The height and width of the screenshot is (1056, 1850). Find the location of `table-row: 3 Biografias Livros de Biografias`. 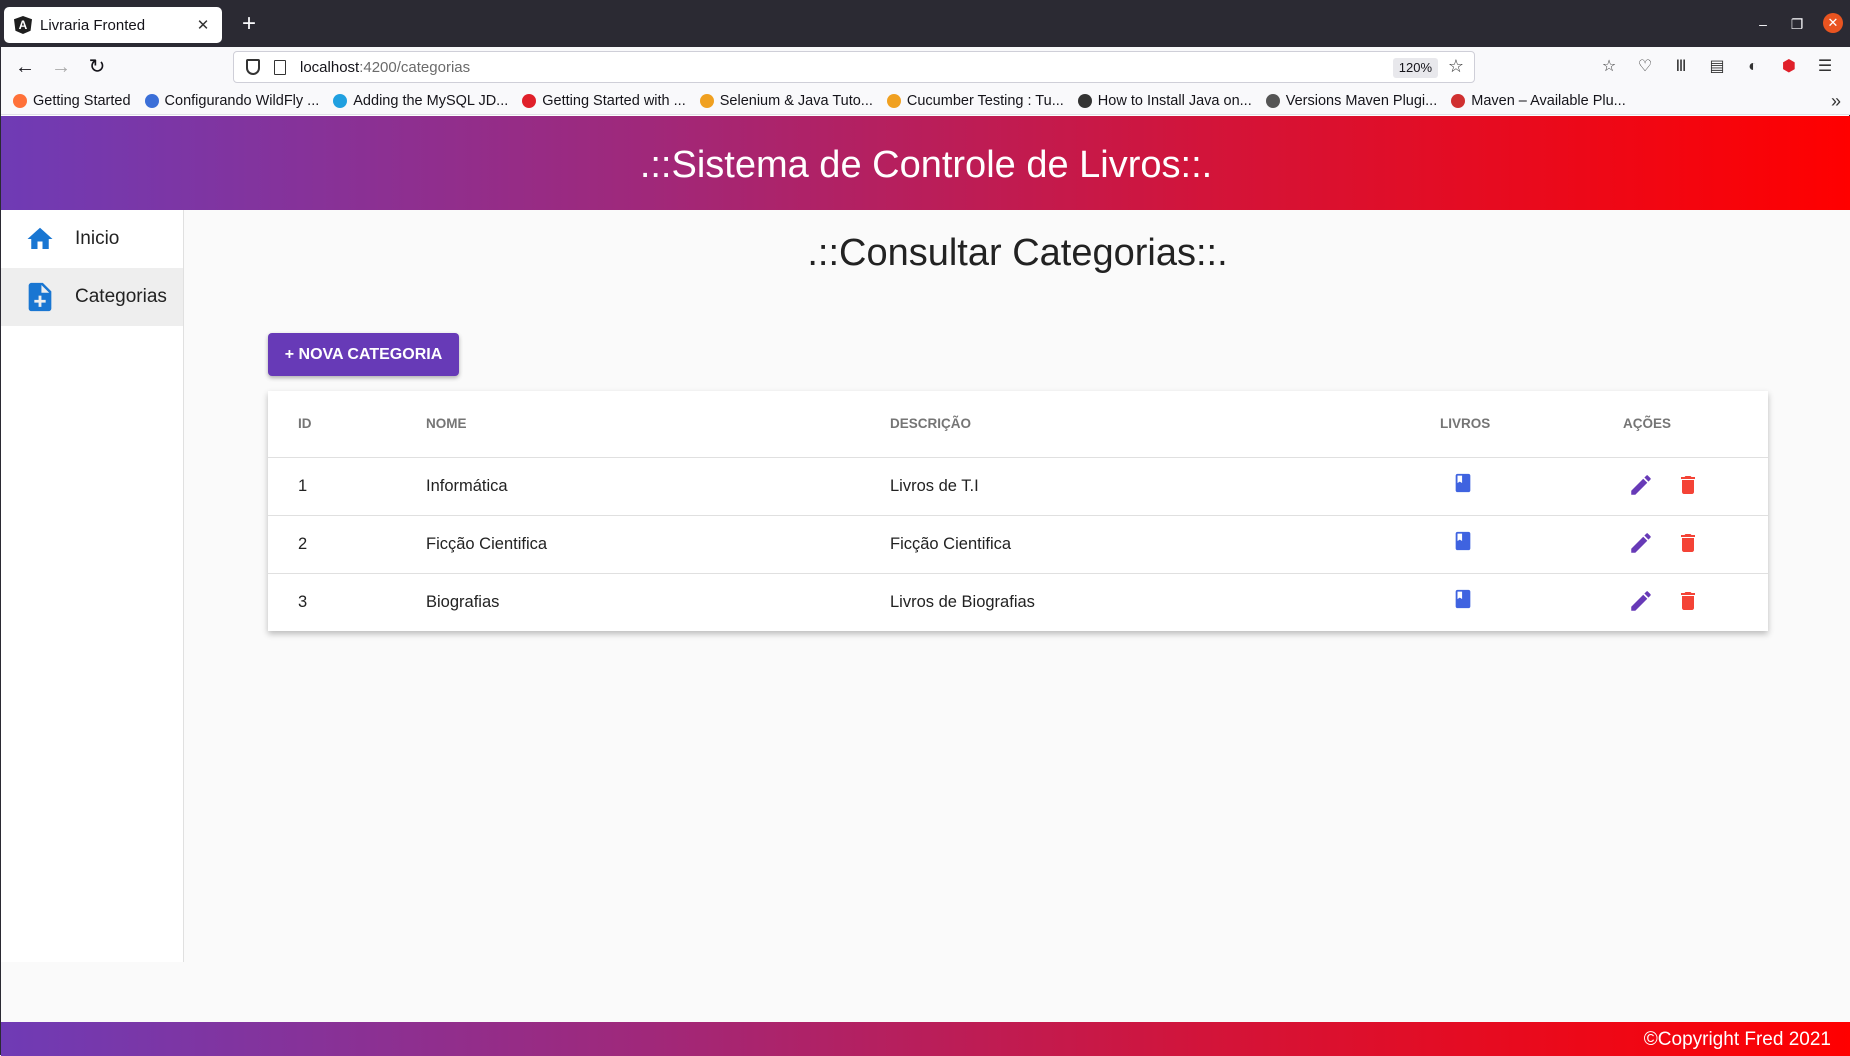

table-row: 3 Biografias Livros de Biografias is located at coordinates (1018, 603).